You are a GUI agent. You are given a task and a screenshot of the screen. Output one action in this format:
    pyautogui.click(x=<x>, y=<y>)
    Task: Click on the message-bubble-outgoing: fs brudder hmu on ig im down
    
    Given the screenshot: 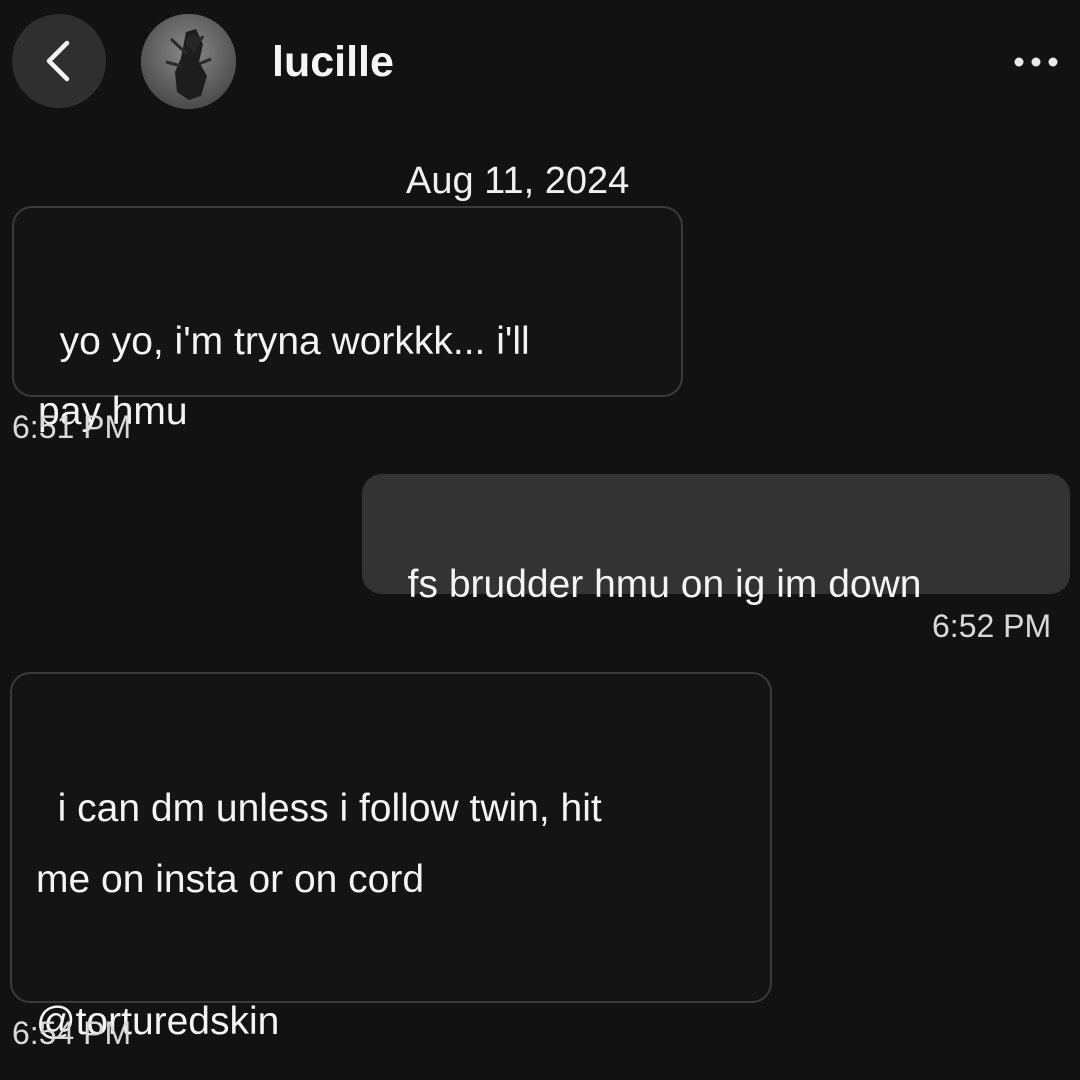 What is the action you would take?
    pyautogui.click(x=716, y=540)
    